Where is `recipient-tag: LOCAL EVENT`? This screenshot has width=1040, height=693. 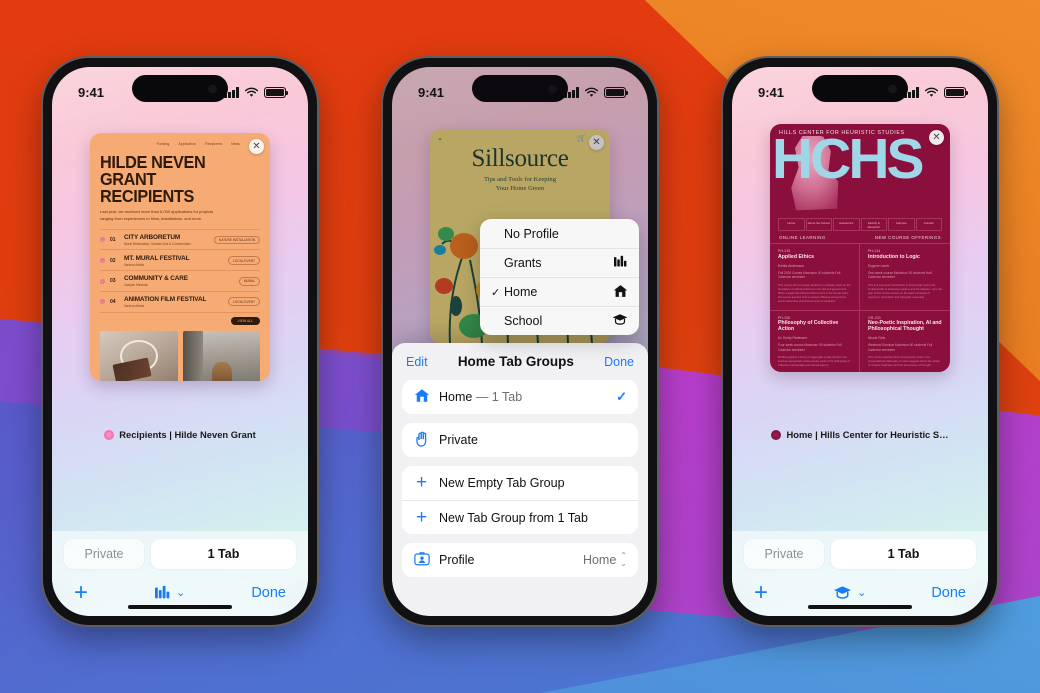
recipient-tag: LOCAL EVENT is located at coordinates (244, 302).